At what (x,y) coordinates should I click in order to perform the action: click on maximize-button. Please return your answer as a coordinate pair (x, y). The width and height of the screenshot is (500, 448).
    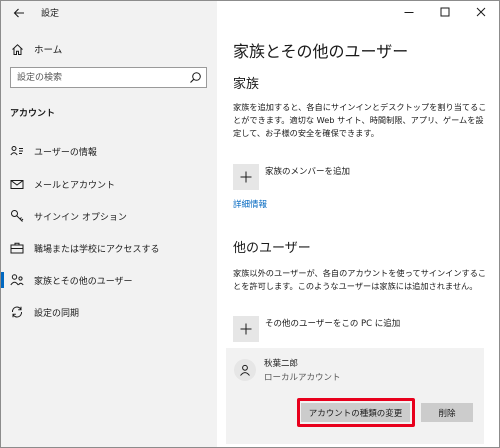
    Looking at the image, I should click on (445, 12).